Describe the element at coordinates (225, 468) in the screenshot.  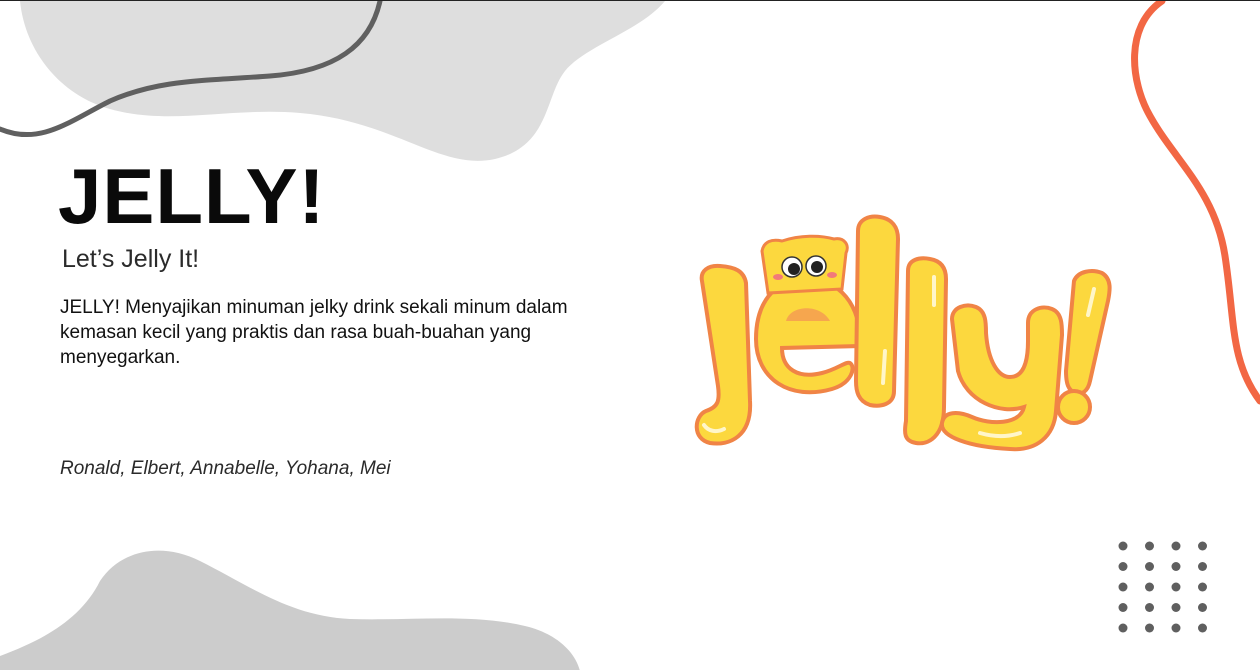
I see `authors: Ronald, Elbert, Annabelle, Yohana, Mei` at that location.